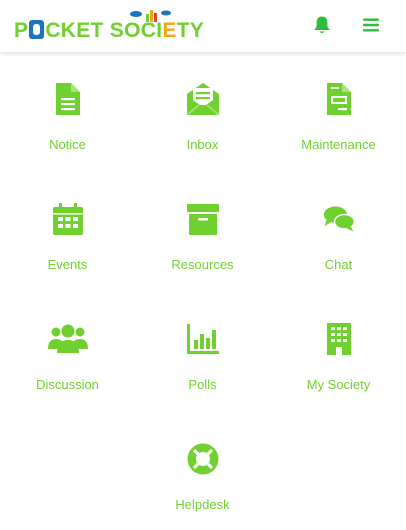 This screenshot has width=406, height=530. Describe the element at coordinates (202, 384) in the screenshot. I see `tile-label: Polls` at that location.